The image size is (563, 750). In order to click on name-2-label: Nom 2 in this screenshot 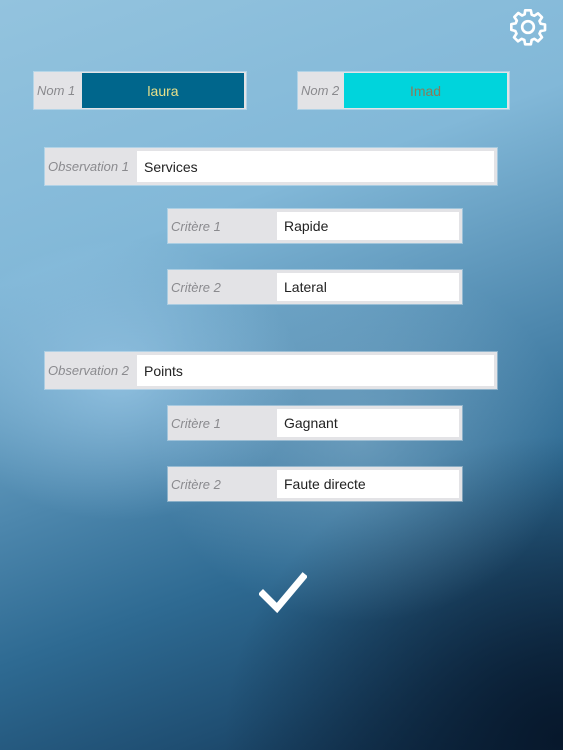, I will do `click(320, 90)`.